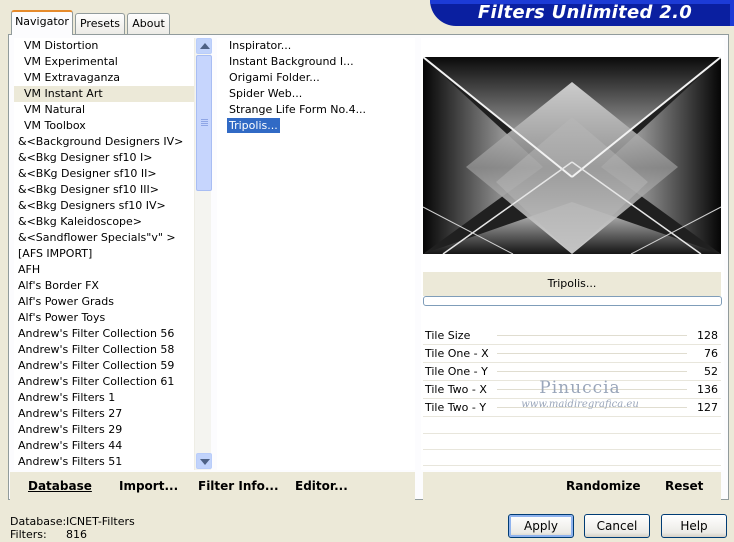 The height and width of the screenshot is (542, 734). What do you see at coordinates (104, 302) in the screenshot?
I see `category-item: Alf's Power Grads` at bounding box center [104, 302].